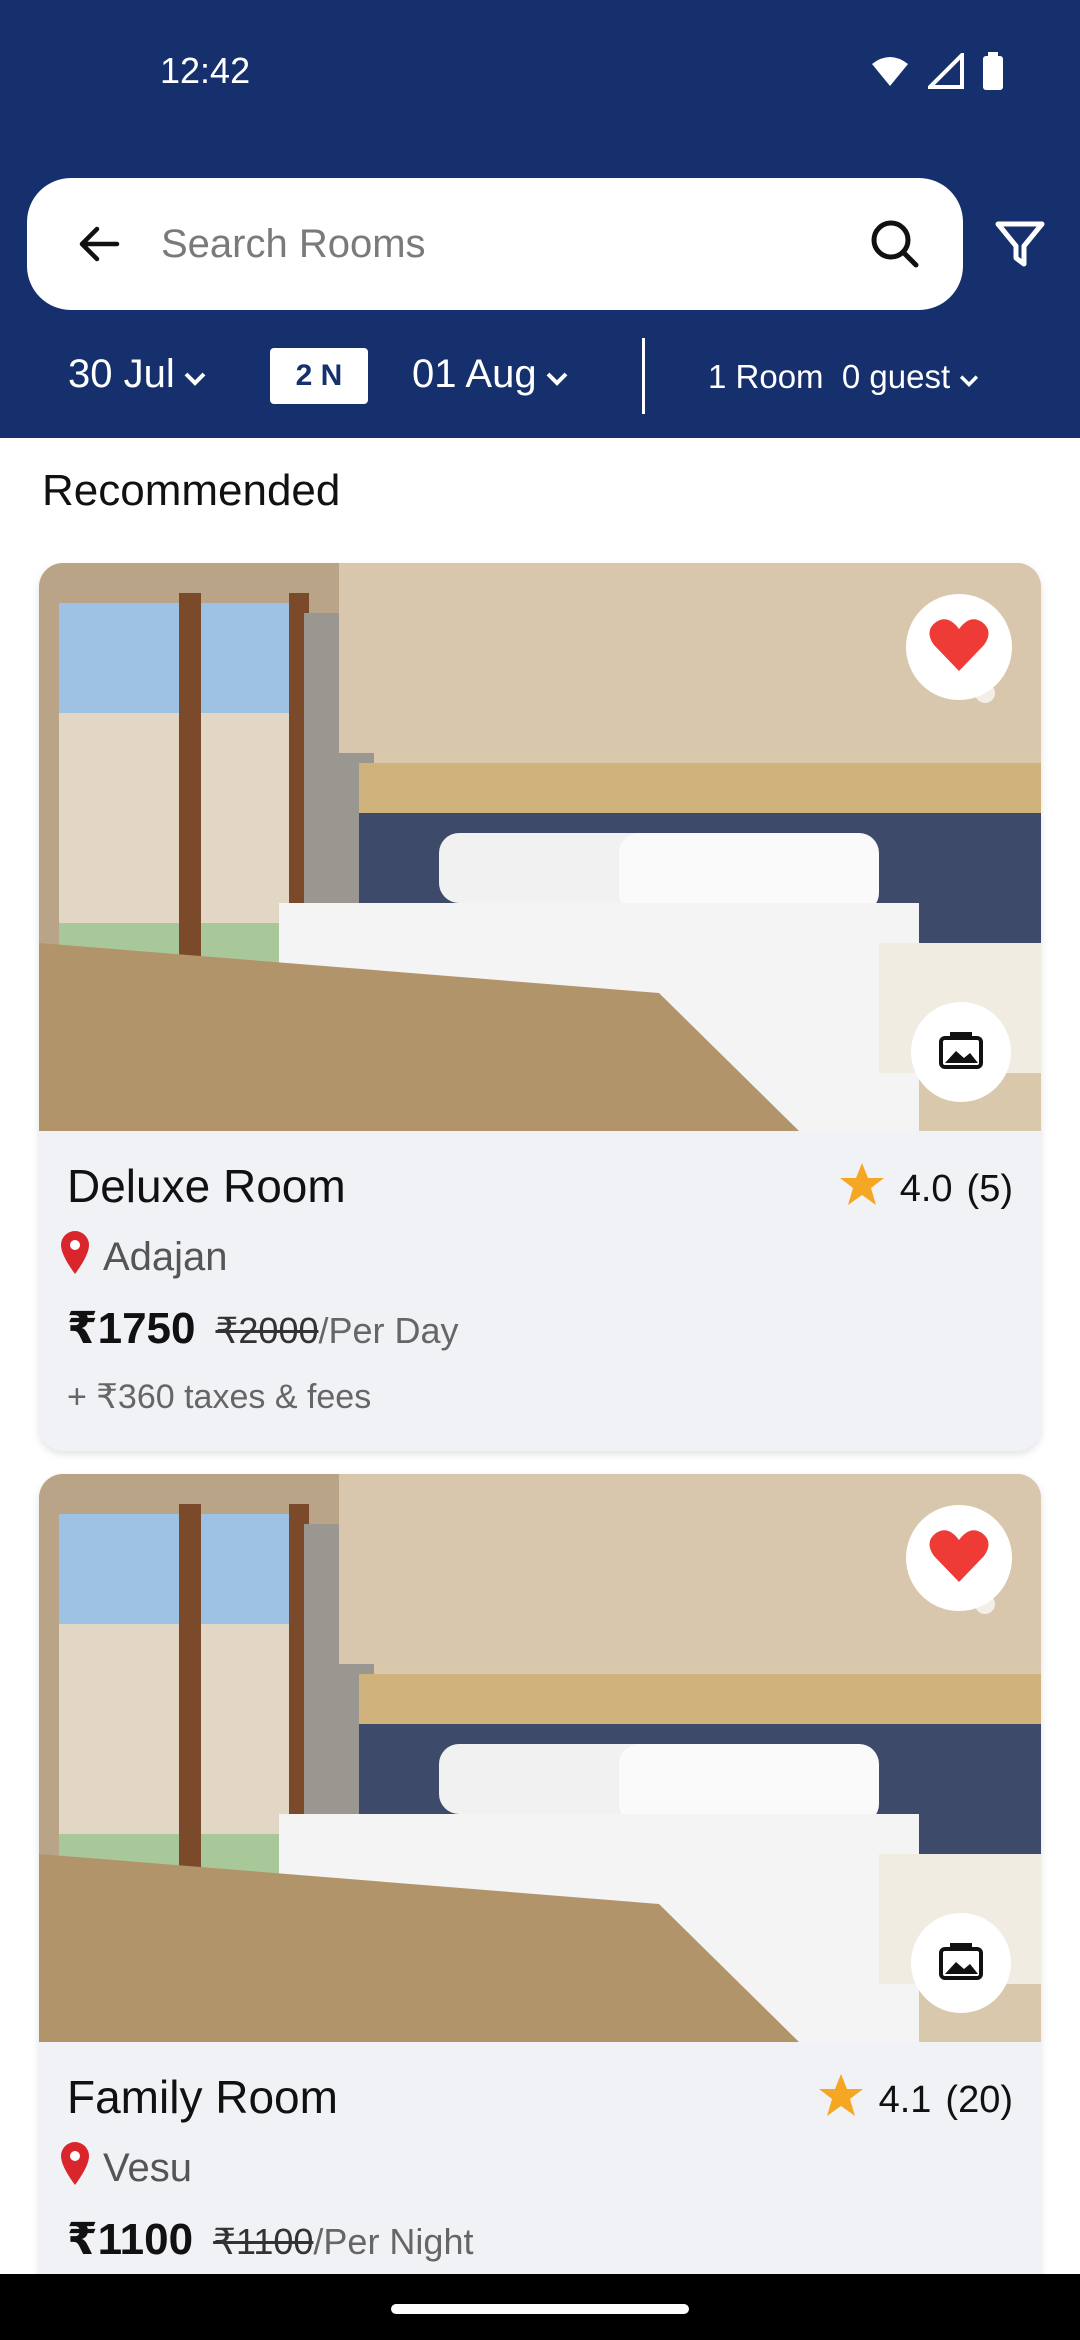 This screenshot has height=2340, width=1080. What do you see at coordinates (829, 376) in the screenshot?
I see `rooms-guests-label: 1 Room 0 guest` at bounding box center [829, 376].